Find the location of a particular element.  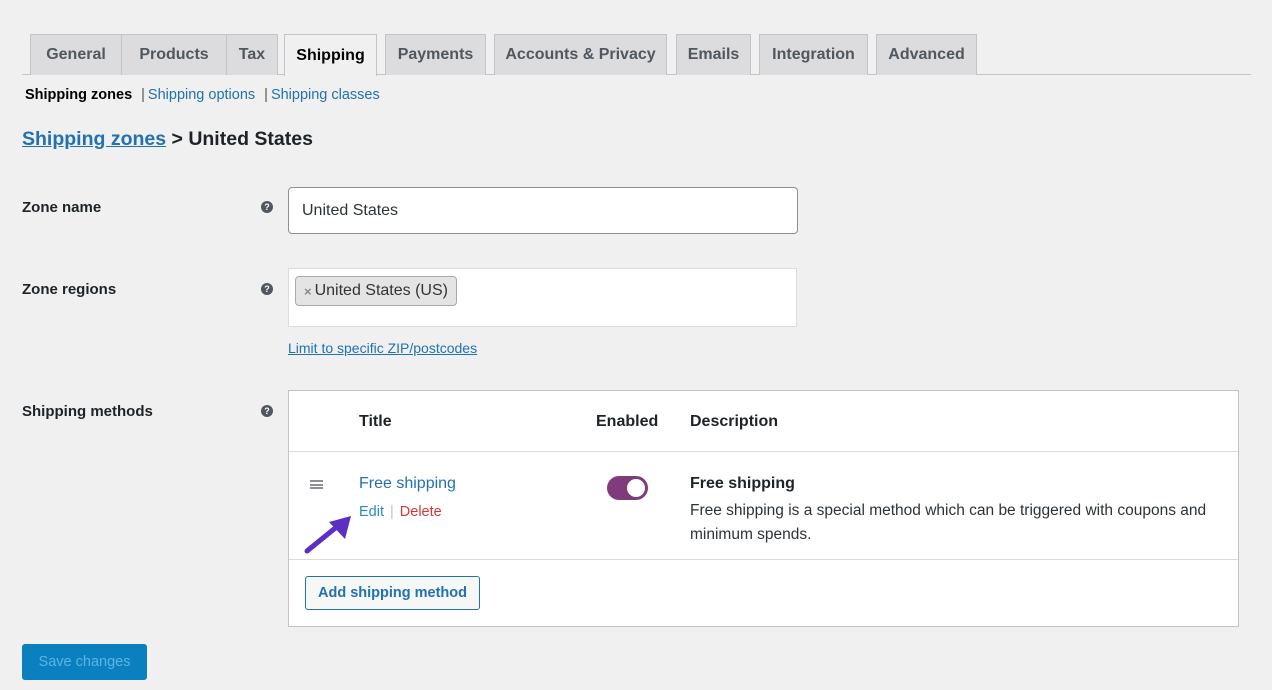

table-header: Title Enabled Description is located at coordinates (763, 421).